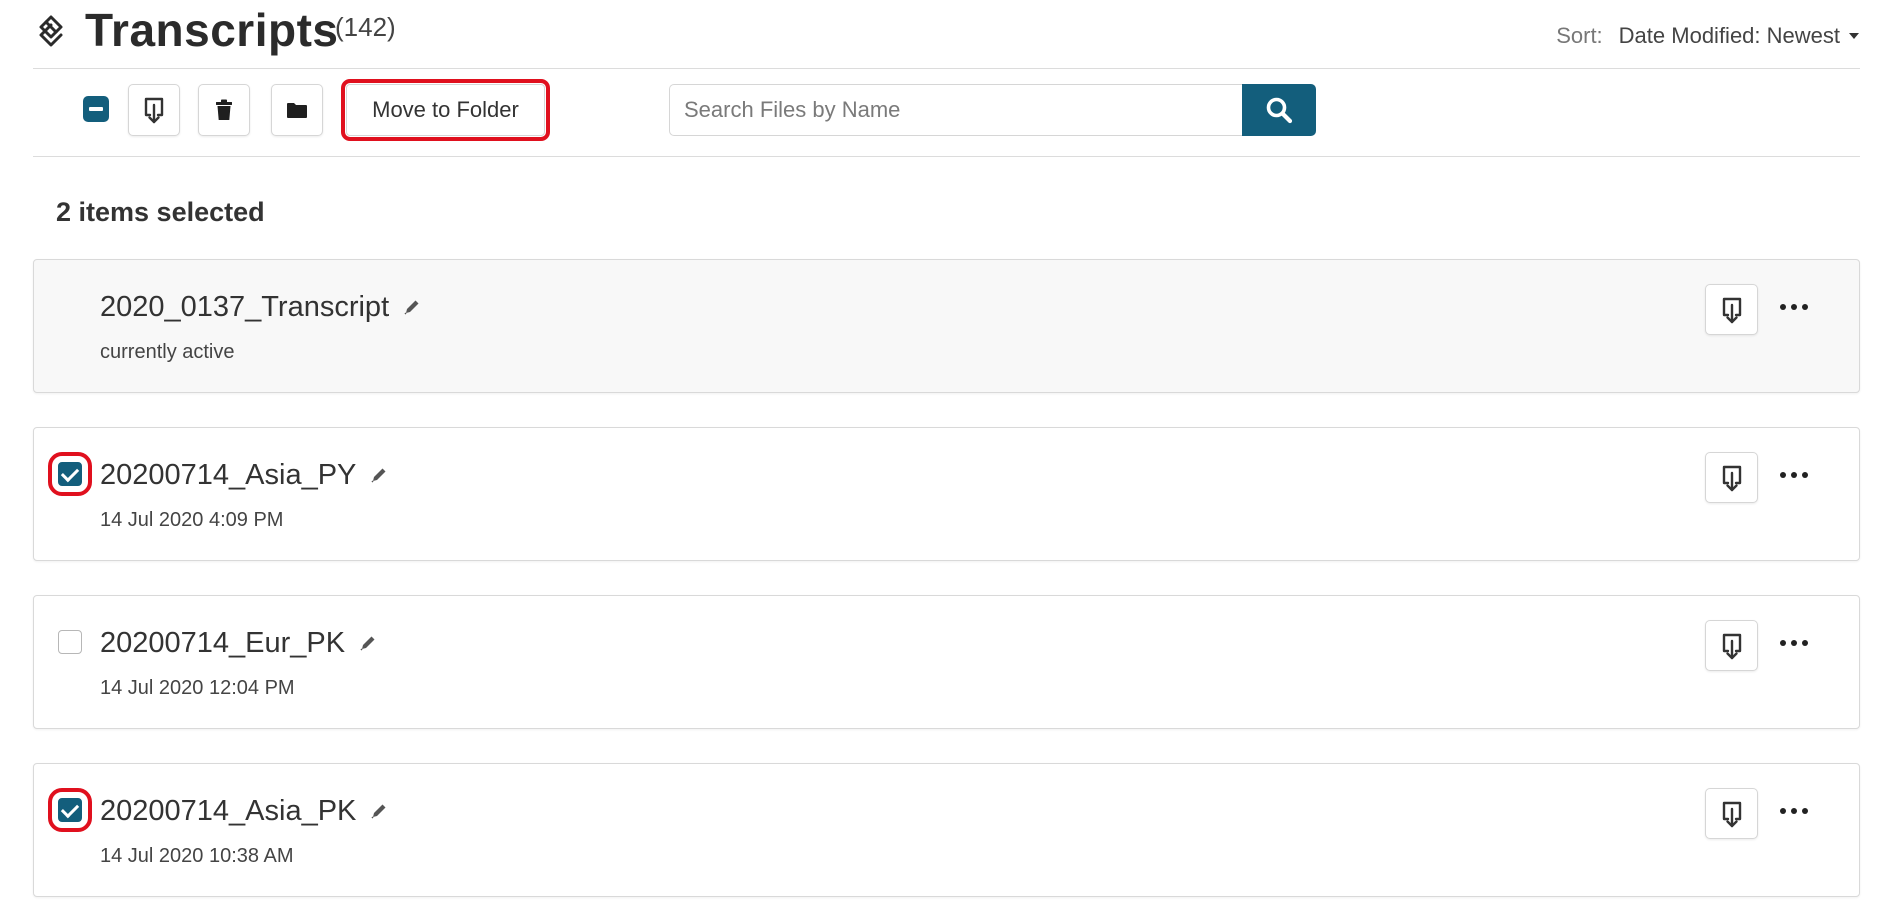 This screenshot has width=1892, height=905. Describe the element at coordinates (946, 326) in the screenshot. I see `file-row: 2020_0137_Transcript currently active` at that location.